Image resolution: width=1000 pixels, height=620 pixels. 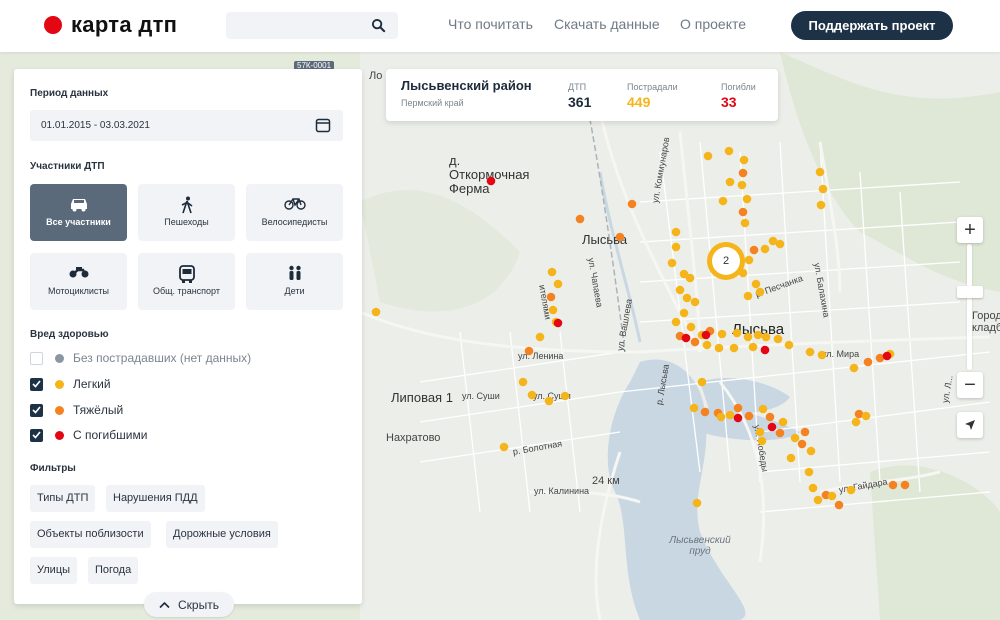 I want to click on harm-dead-checkbox, so click(x=36, y=435).